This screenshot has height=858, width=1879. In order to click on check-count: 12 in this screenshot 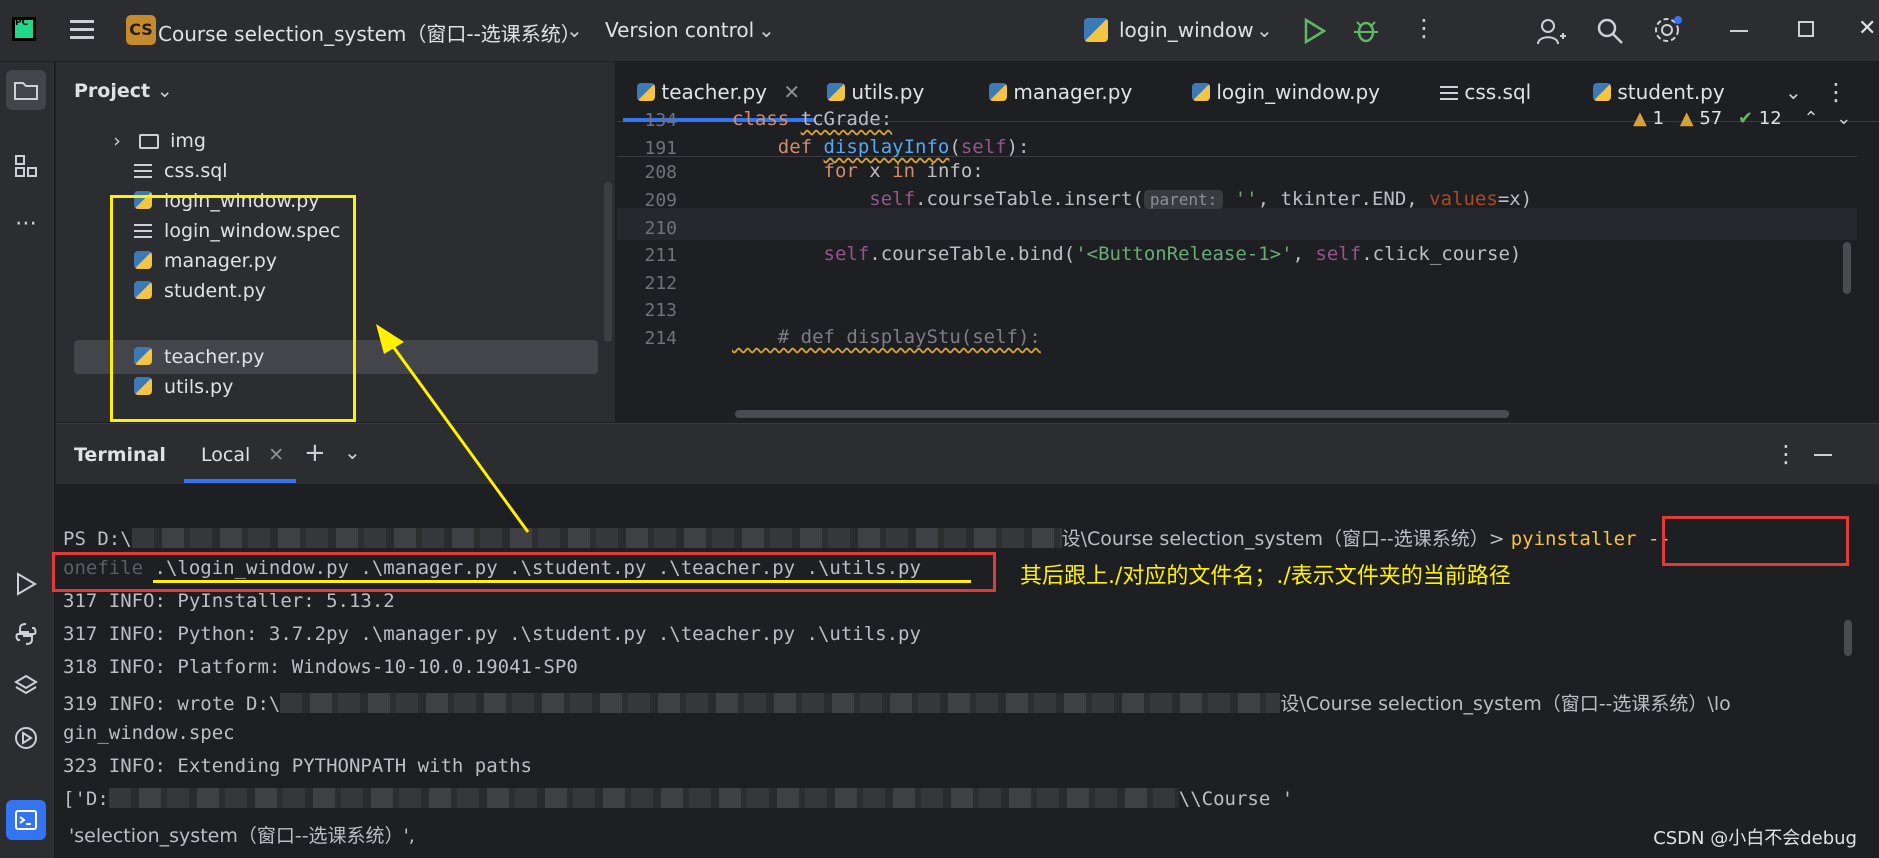, I will do `click(1770, 118)`.